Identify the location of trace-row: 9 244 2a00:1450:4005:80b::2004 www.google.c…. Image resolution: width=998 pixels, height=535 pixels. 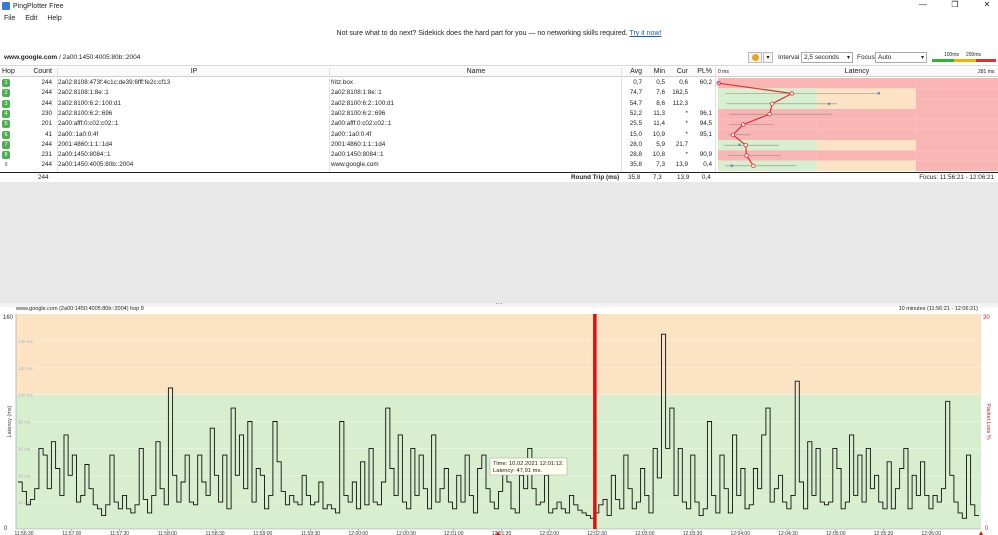
(358, 165).